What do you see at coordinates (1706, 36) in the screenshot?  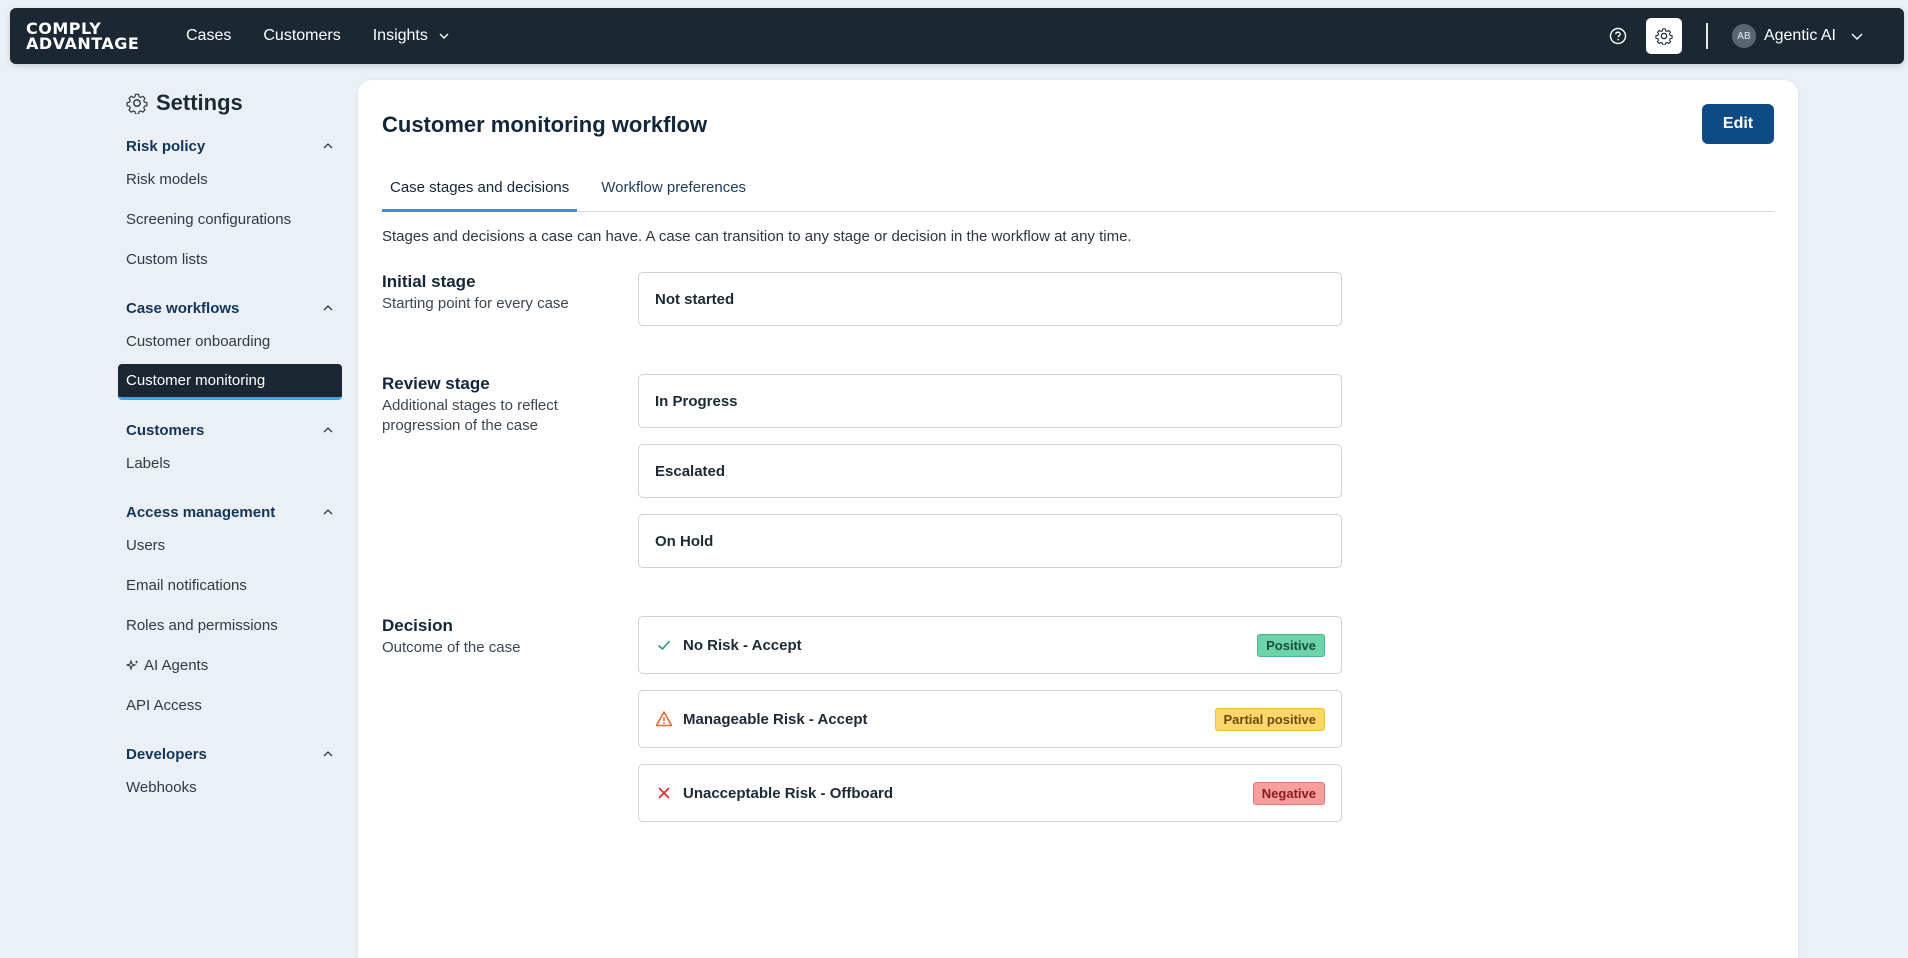 I see `topbar-divider` at bounding box center [1706, 36].